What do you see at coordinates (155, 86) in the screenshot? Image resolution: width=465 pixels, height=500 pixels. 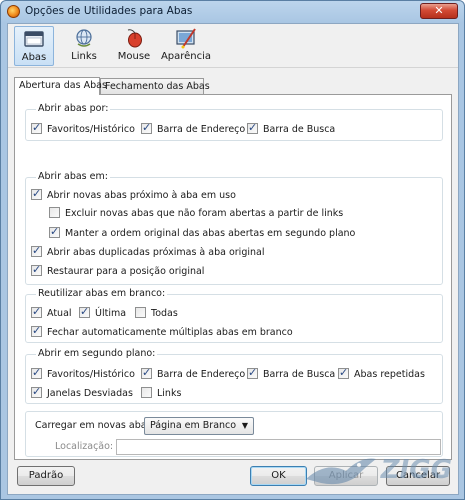 I see `tab-fechamento: Fechamento das Abas` at bounding box center [155, 86].